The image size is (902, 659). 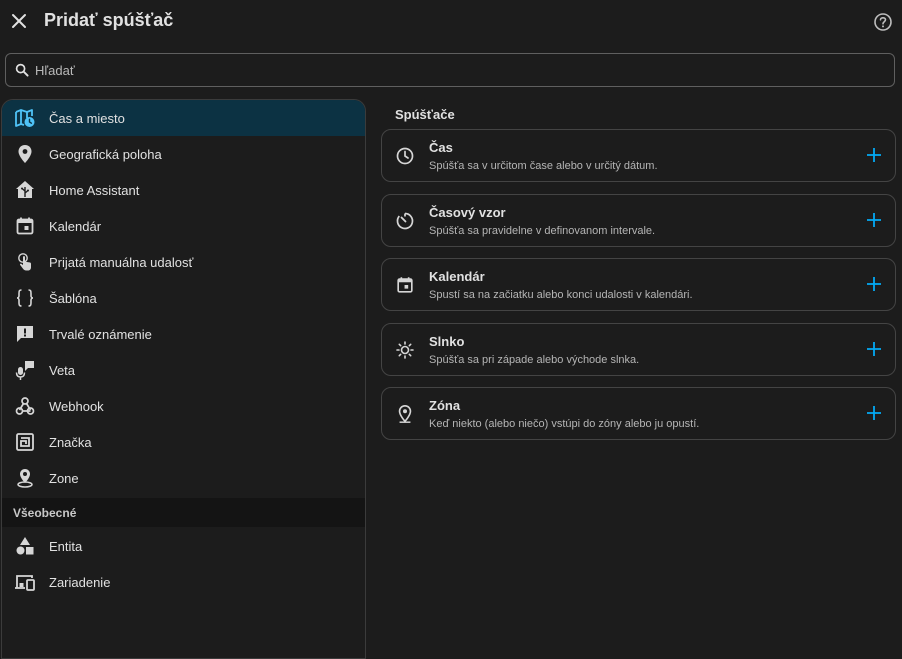 I want to click on shape-icon, so click(x=25, y=546).